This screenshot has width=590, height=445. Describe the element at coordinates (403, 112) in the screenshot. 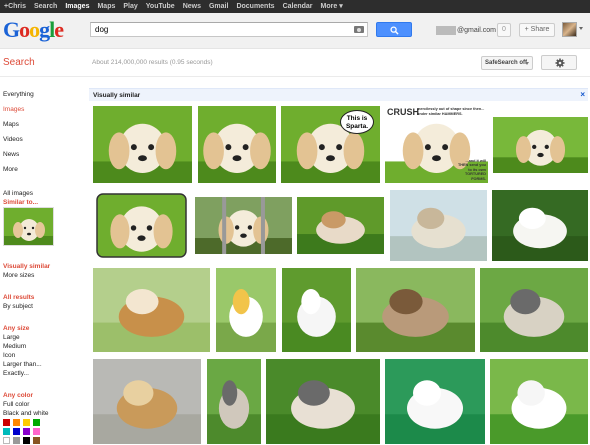

I see `caption-crush: CRUSH` at that location.